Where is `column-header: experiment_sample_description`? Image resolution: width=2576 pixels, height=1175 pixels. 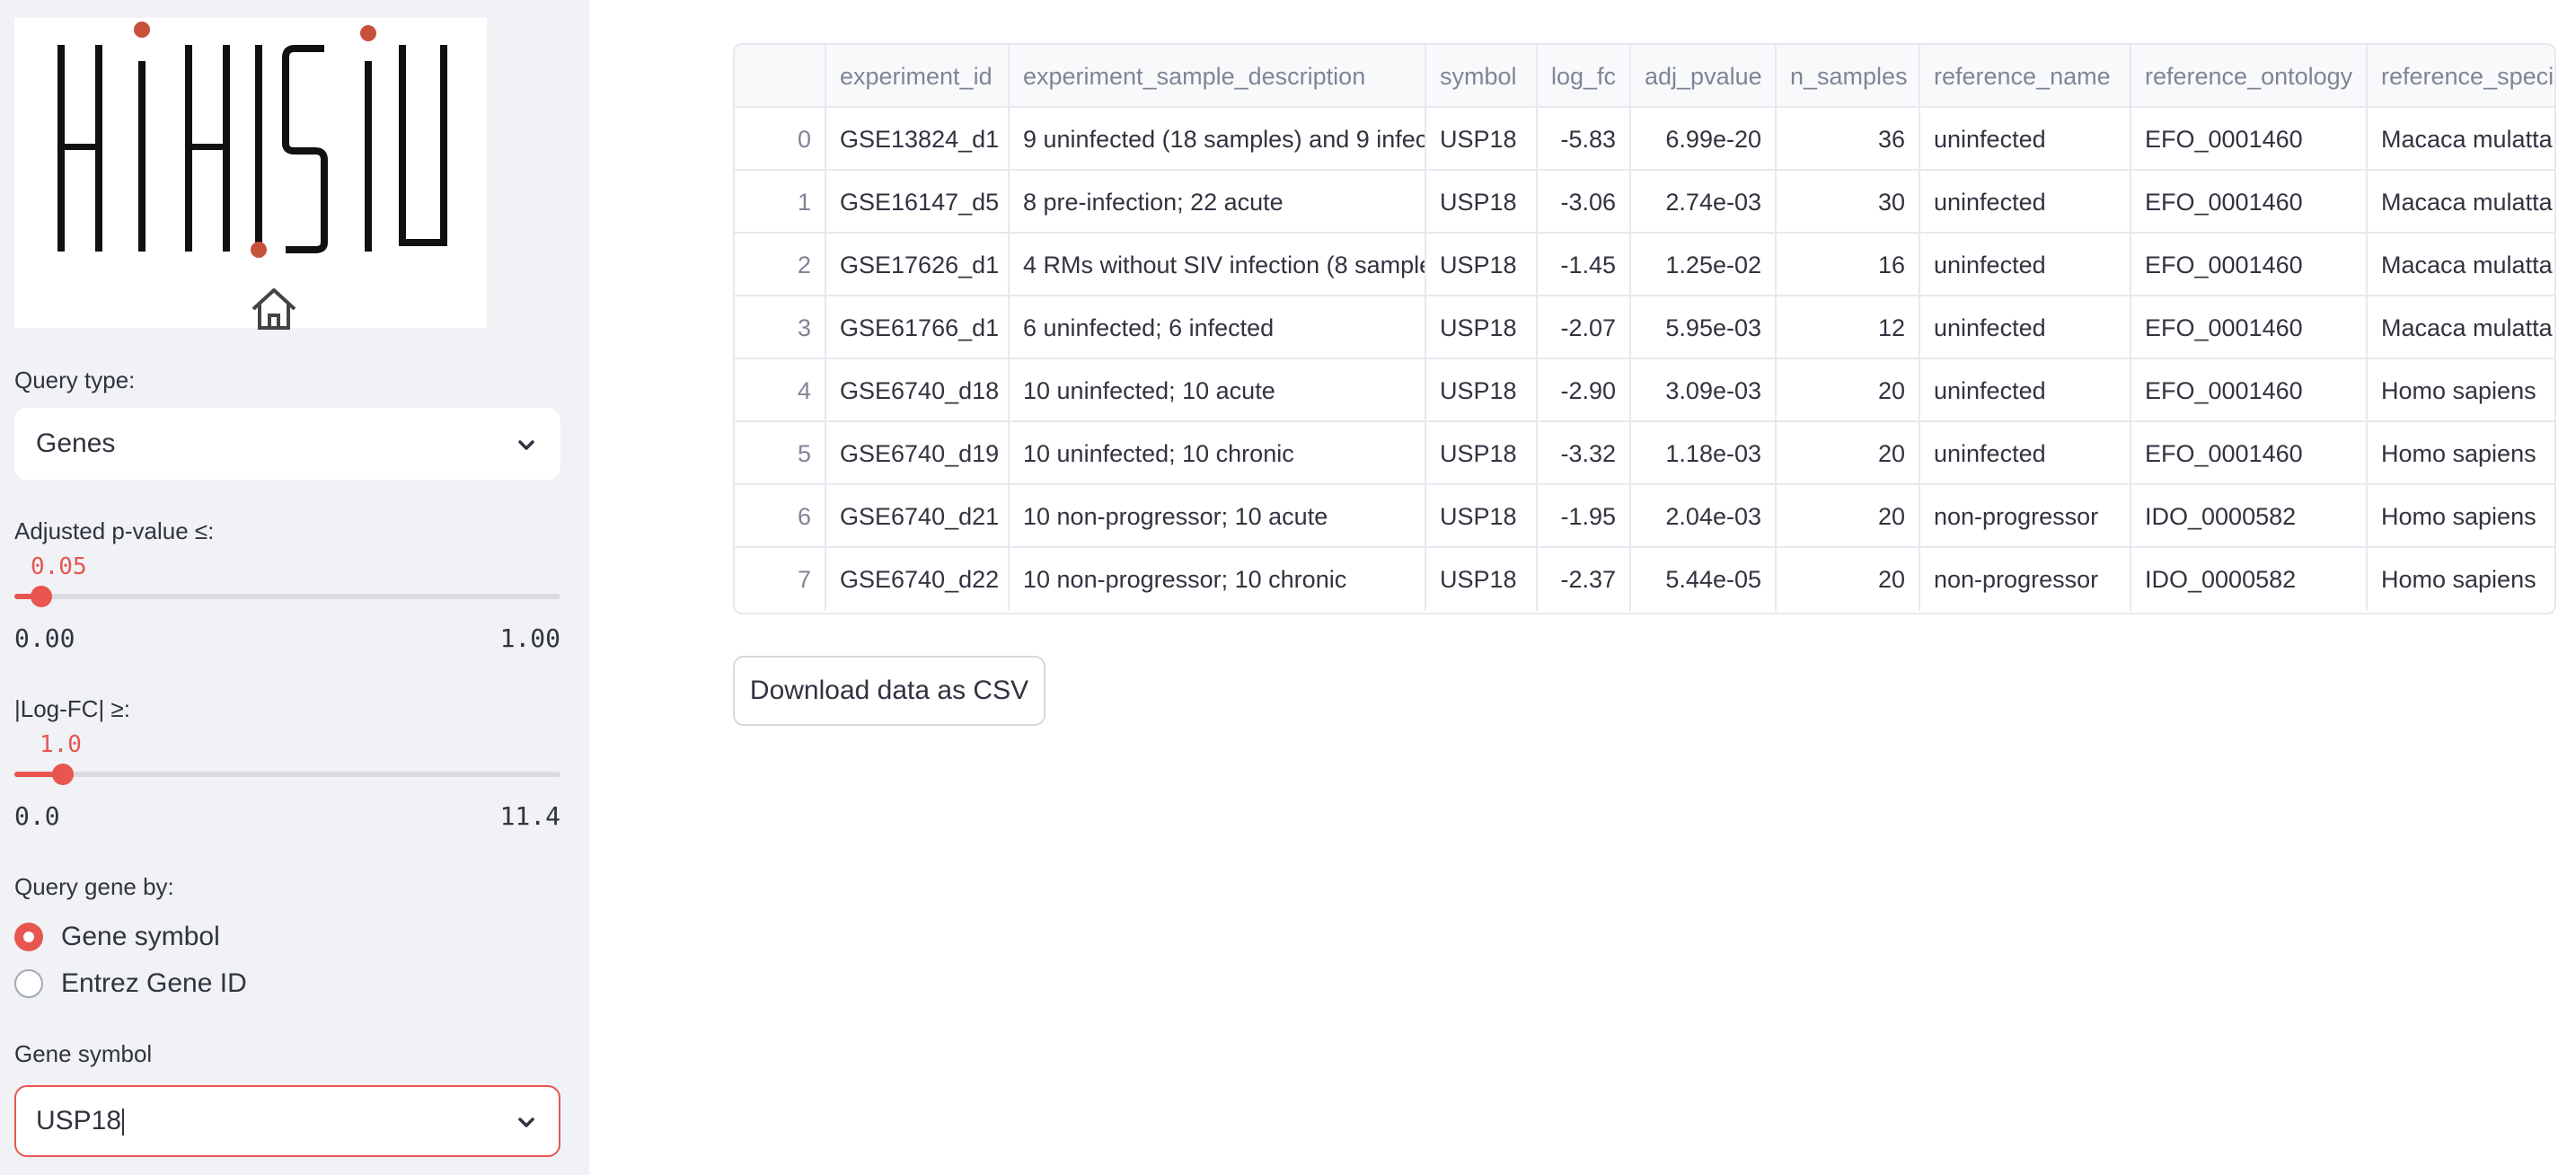
column-header: experiment_sample_description is located at coordinates (1218, 76).